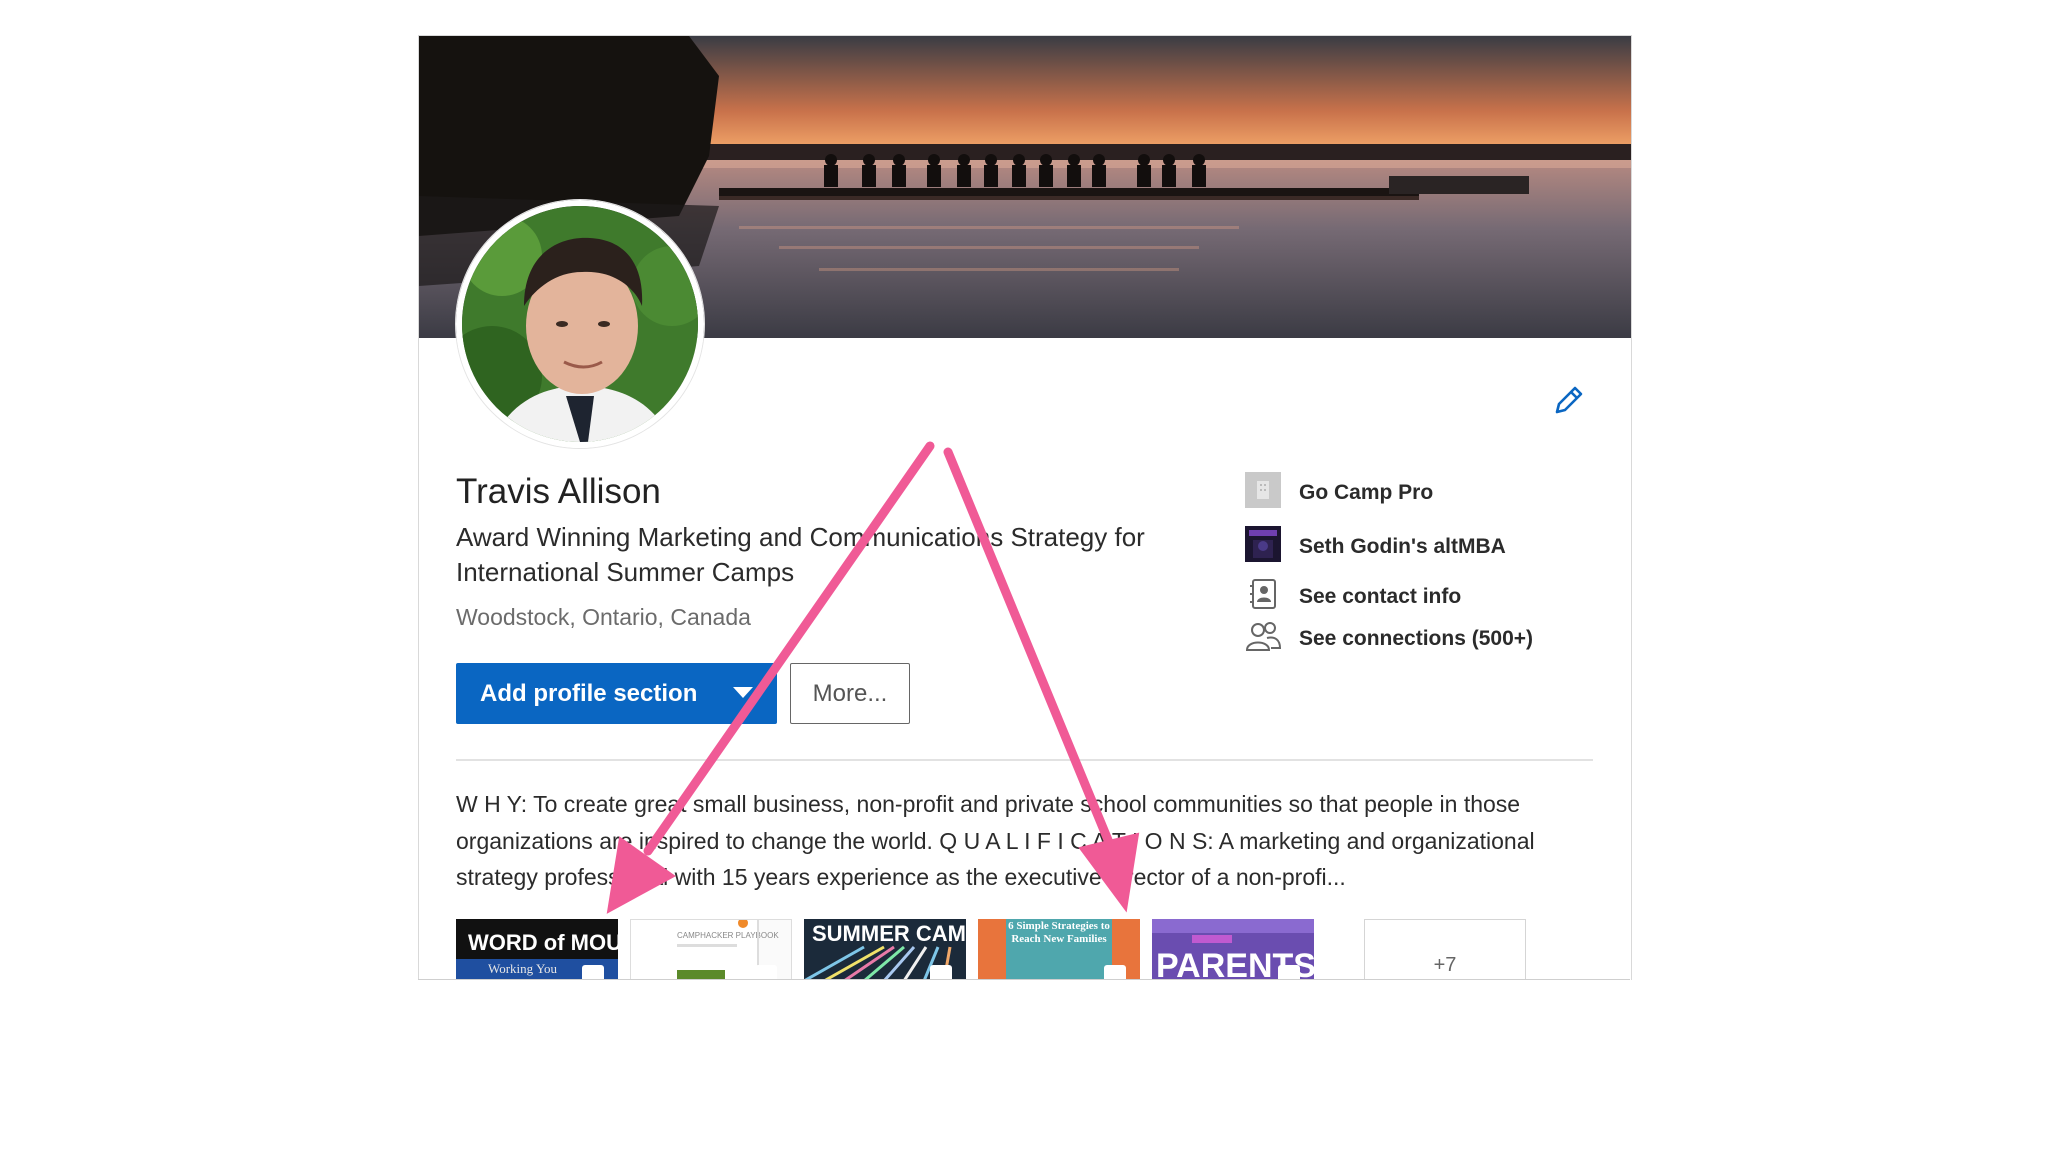 The width and height of the screenshot is (2048, 1152). I want to click on connections-label: See connections (500+), so click(1416, 638).